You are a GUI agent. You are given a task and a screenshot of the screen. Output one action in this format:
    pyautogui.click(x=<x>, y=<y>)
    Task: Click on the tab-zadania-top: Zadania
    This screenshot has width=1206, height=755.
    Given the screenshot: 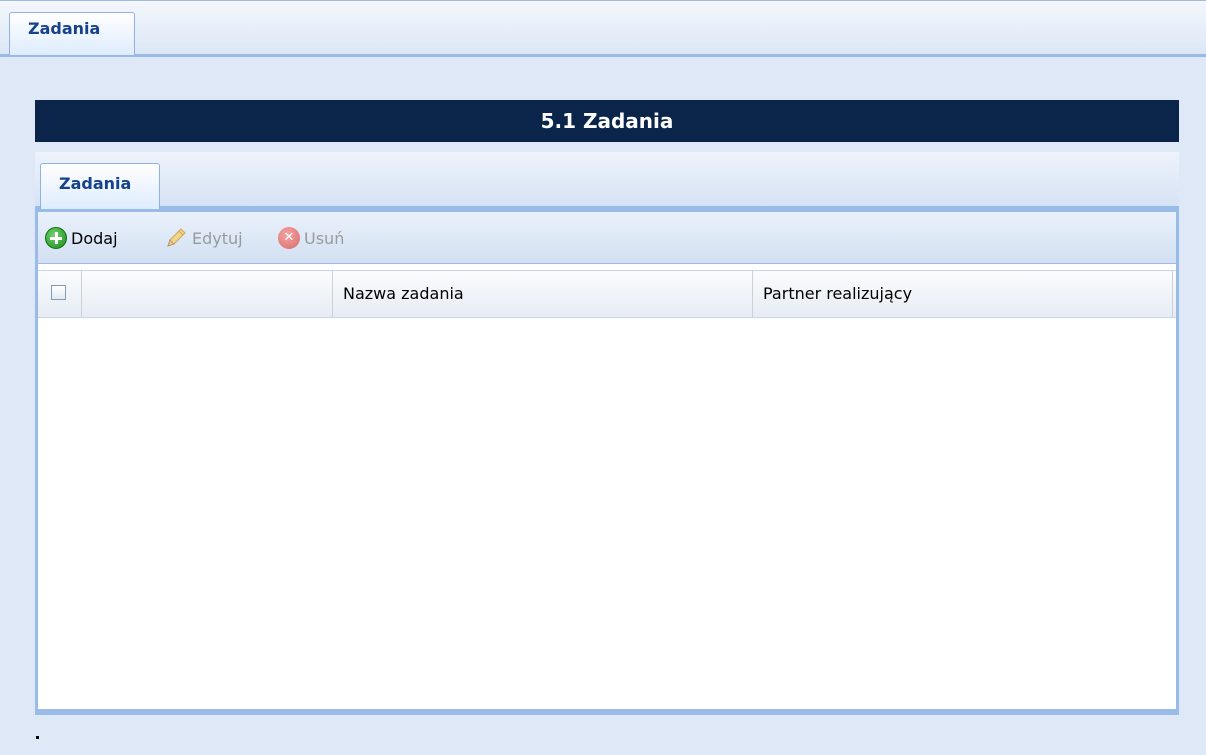 What is the action you would take?
    pyautogui.click(x=72, y=33)
    